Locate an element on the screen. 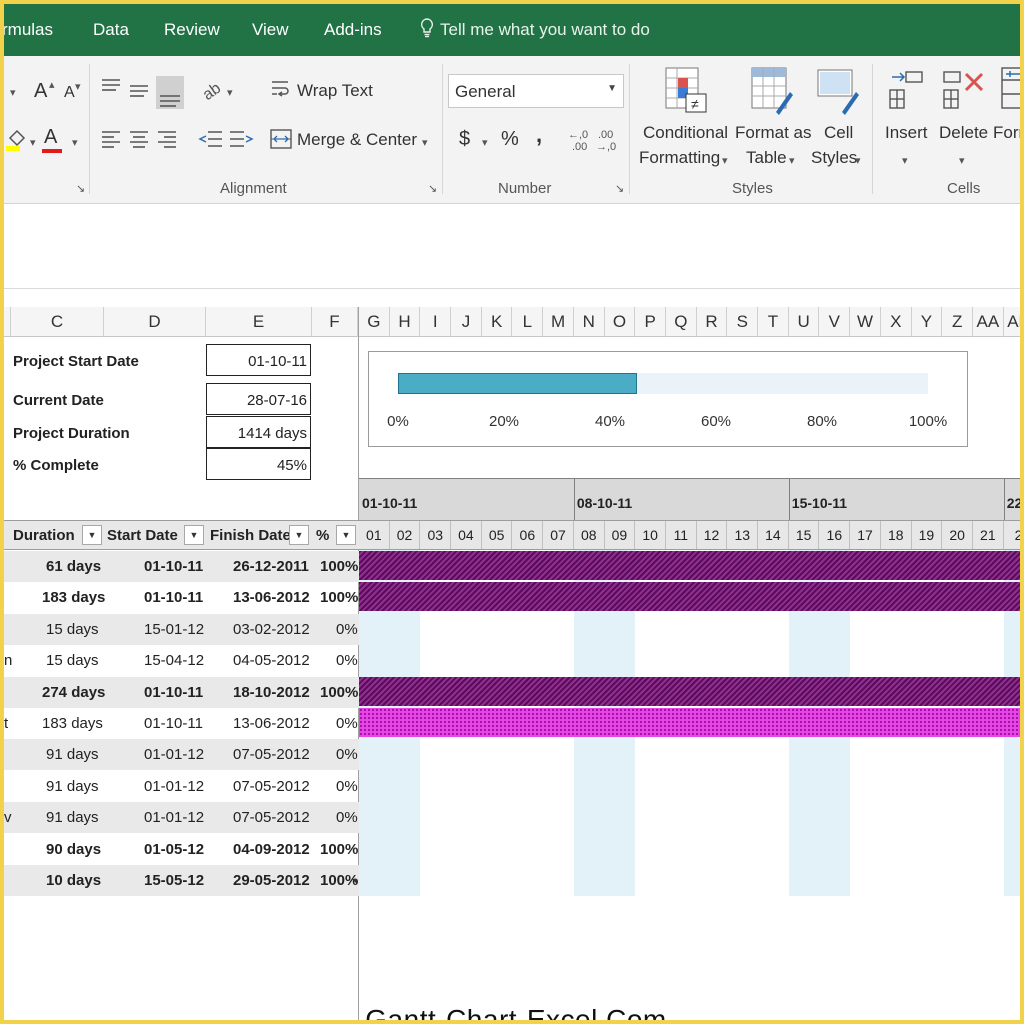 This screenshot has height=1024, width=1024. delete-cells-icon is located at coordinates (963, 90).